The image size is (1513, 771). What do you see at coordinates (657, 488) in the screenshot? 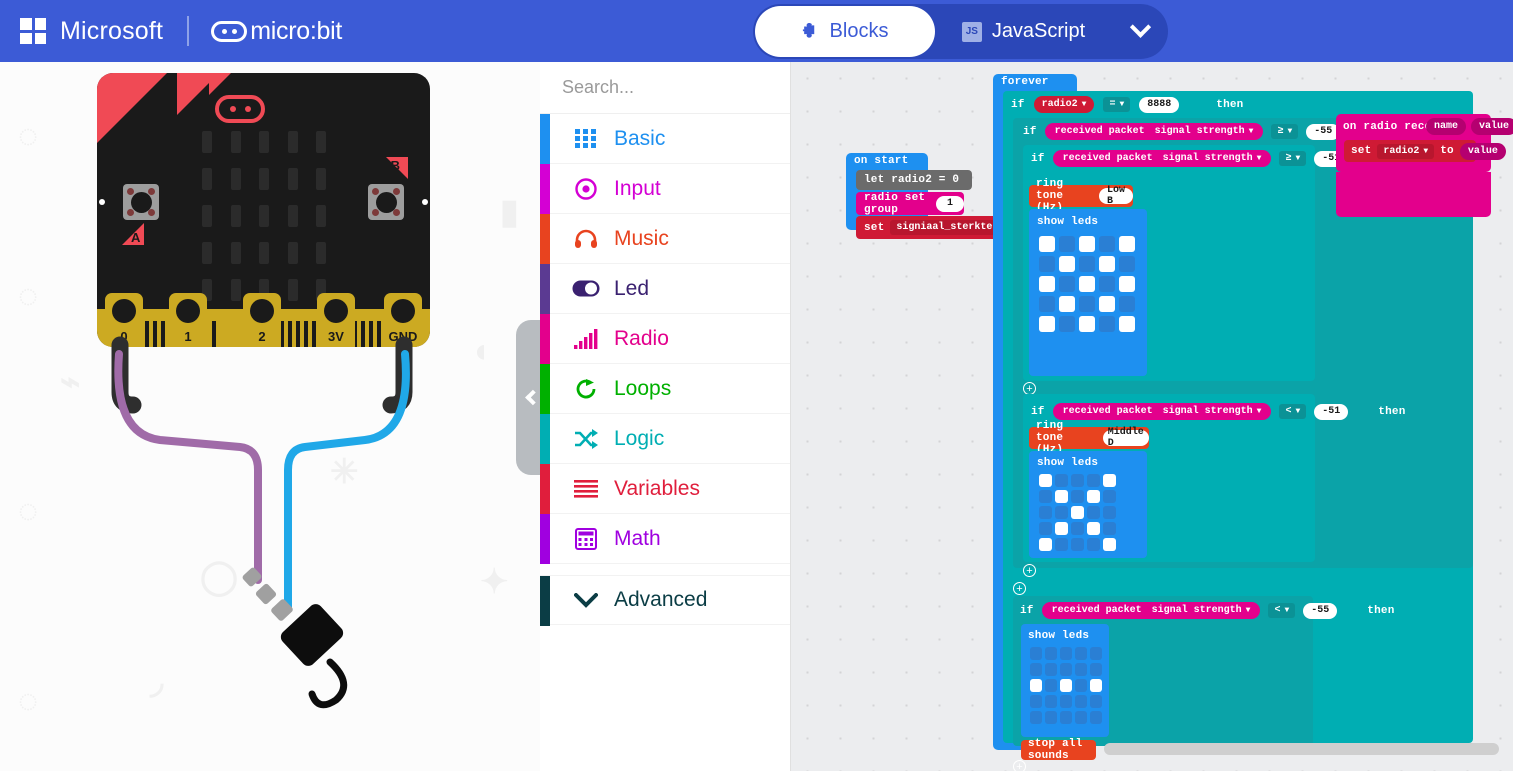
I see `category-label: Variables` at bounding box center [657, 488].